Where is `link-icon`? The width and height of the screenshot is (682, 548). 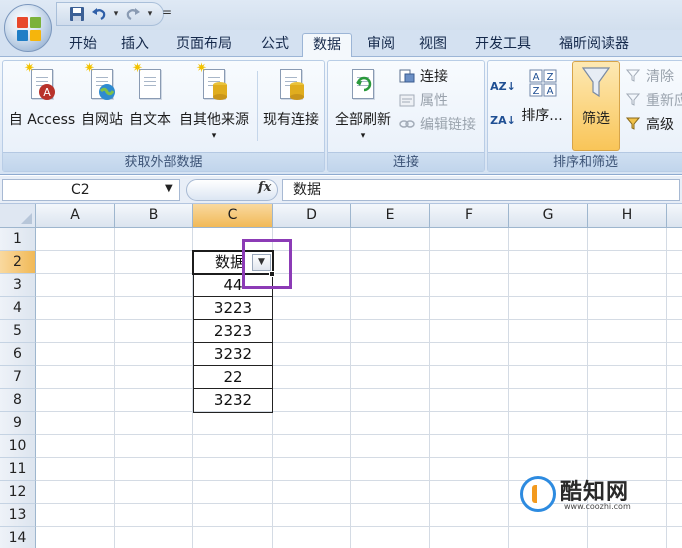 link-icon is located at coordinates (407, 124).